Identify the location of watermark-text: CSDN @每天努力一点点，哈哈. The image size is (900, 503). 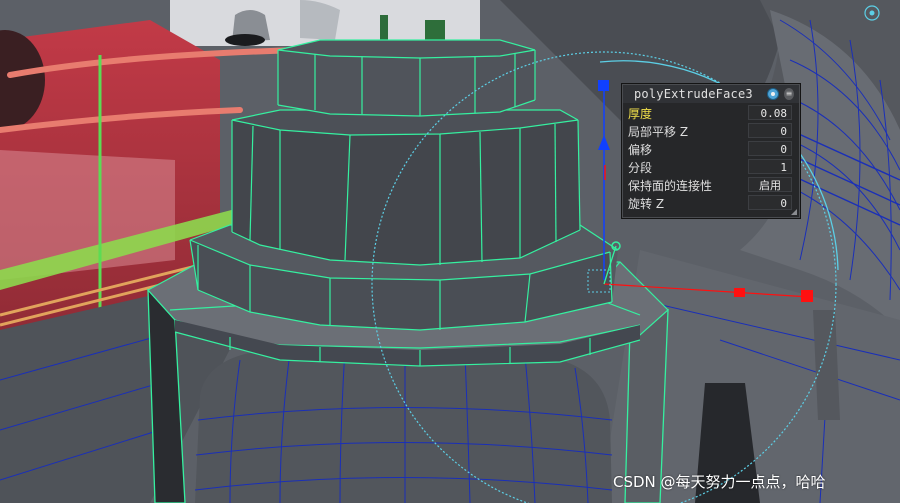
(719, 482).